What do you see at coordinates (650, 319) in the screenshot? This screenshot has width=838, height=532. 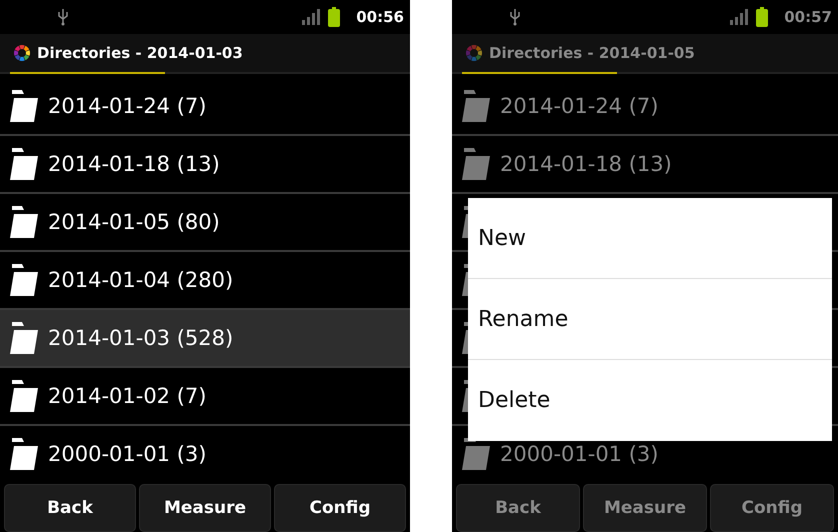 I see `menu-item: Rename` at bounding box center [650, 319].